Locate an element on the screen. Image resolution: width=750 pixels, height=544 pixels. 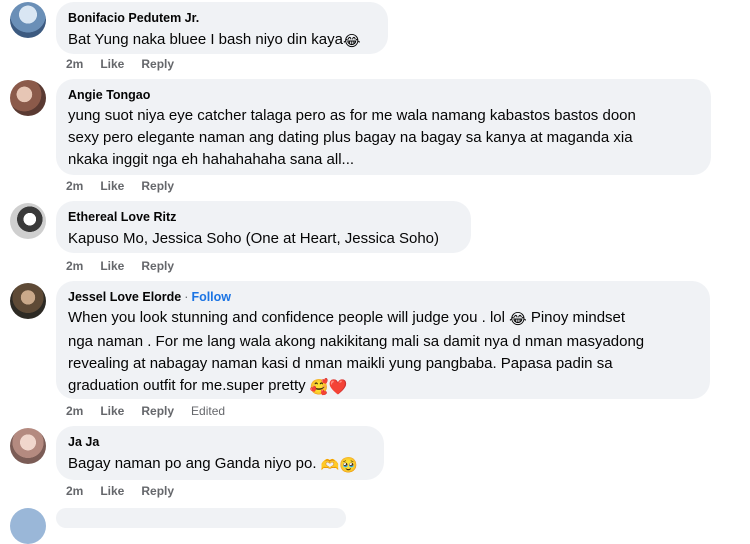
edited-label: Edited is located at coordinates (208, 411).